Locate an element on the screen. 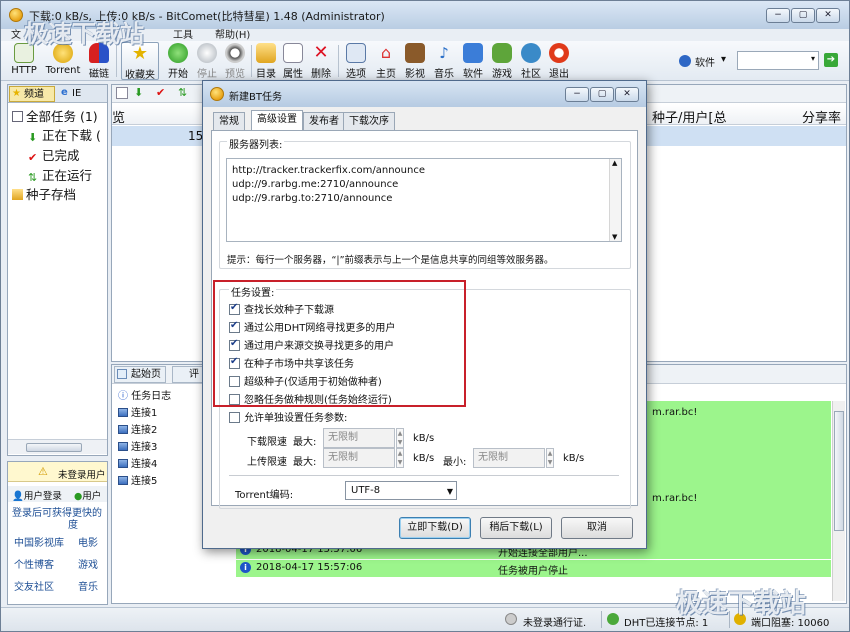  menu-tools: 工具 is located at coordinates (183, 33).